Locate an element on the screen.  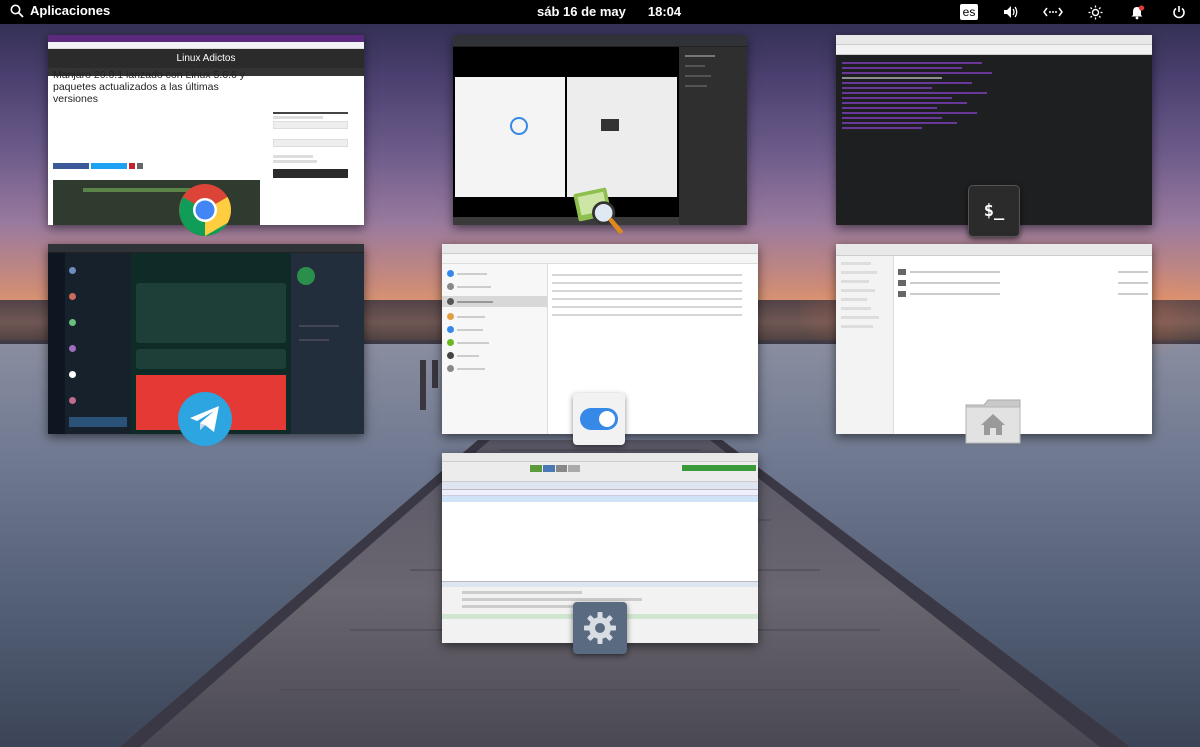
network-icon is located at coordinates (1053, 12).